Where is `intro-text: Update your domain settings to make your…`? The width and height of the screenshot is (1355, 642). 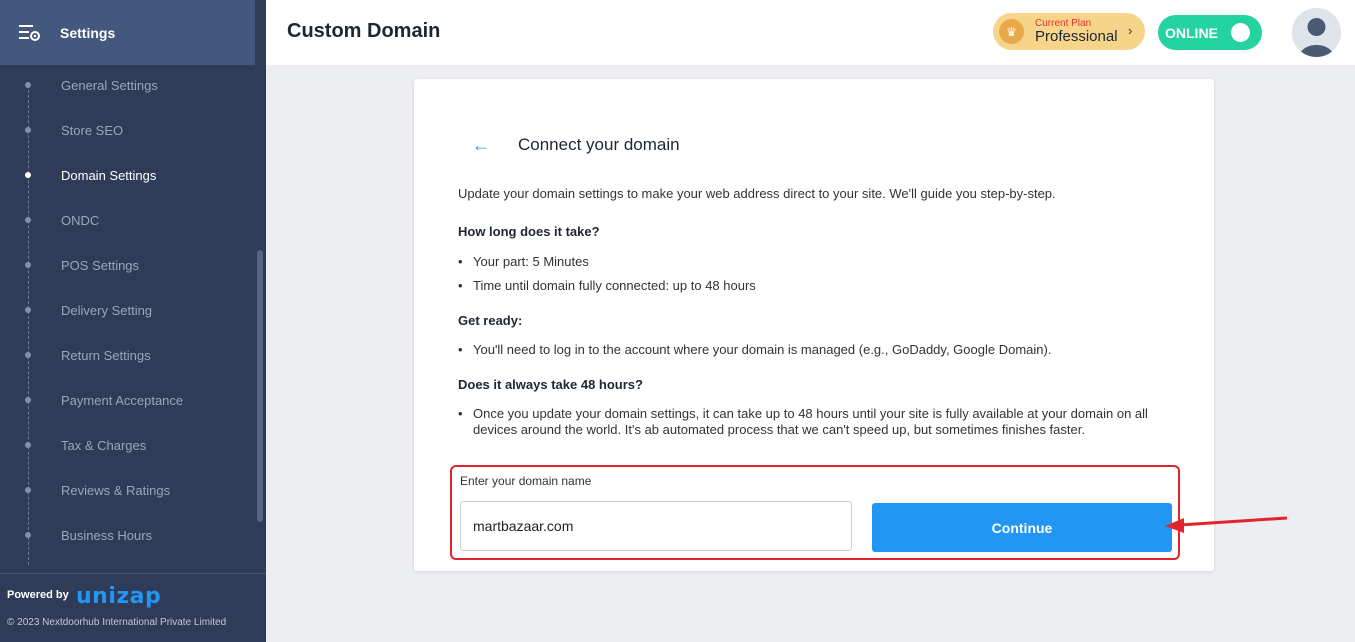 intro-text: Update your domain settings to make your… is located at coordinates (757, 193).